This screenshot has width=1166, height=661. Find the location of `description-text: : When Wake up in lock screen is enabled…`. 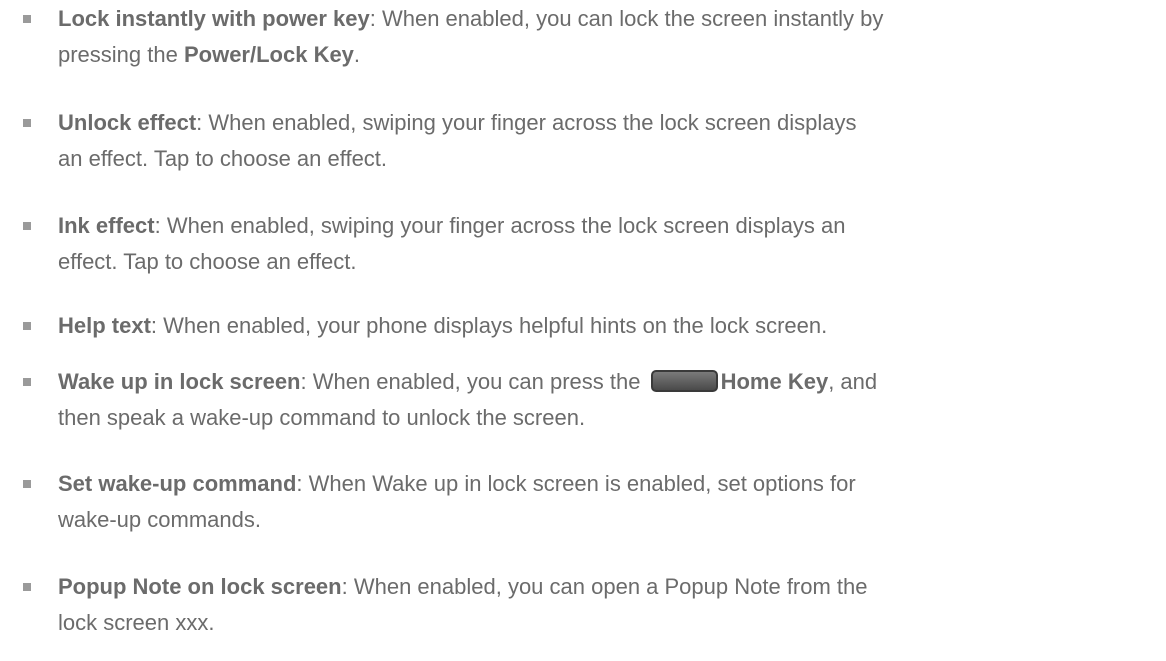

description-text: : When Wake up in lock screen is enabled… is located at coordinates (576, 483).